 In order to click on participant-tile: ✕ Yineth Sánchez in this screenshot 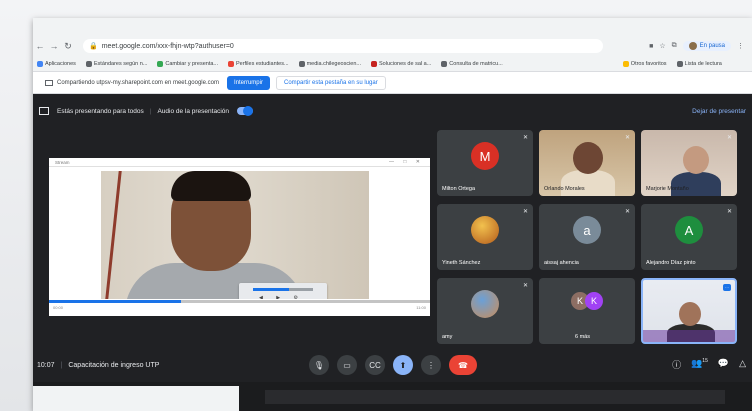, I will do `click(485, 237)`.